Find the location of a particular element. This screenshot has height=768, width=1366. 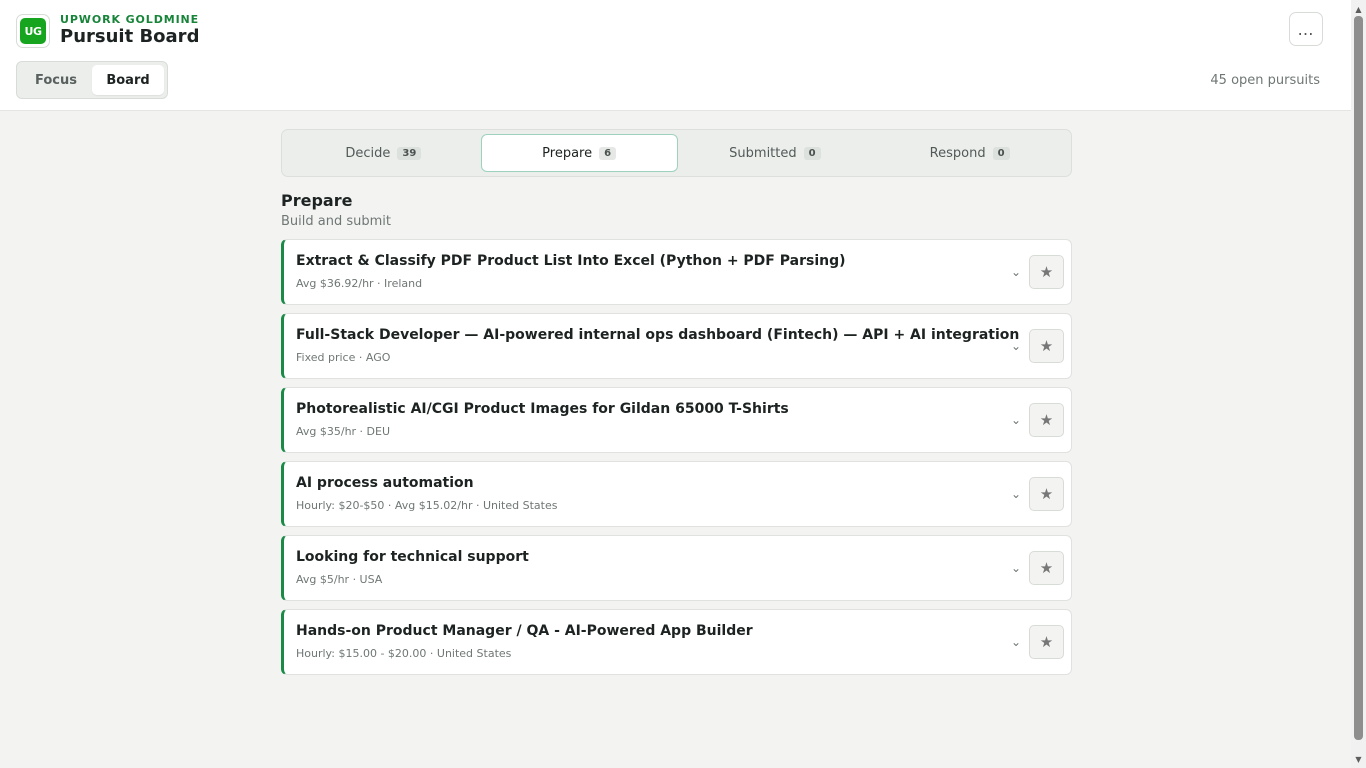

scroll-up-arrow-icon: ▲ is located at coordinates (1358, 9).